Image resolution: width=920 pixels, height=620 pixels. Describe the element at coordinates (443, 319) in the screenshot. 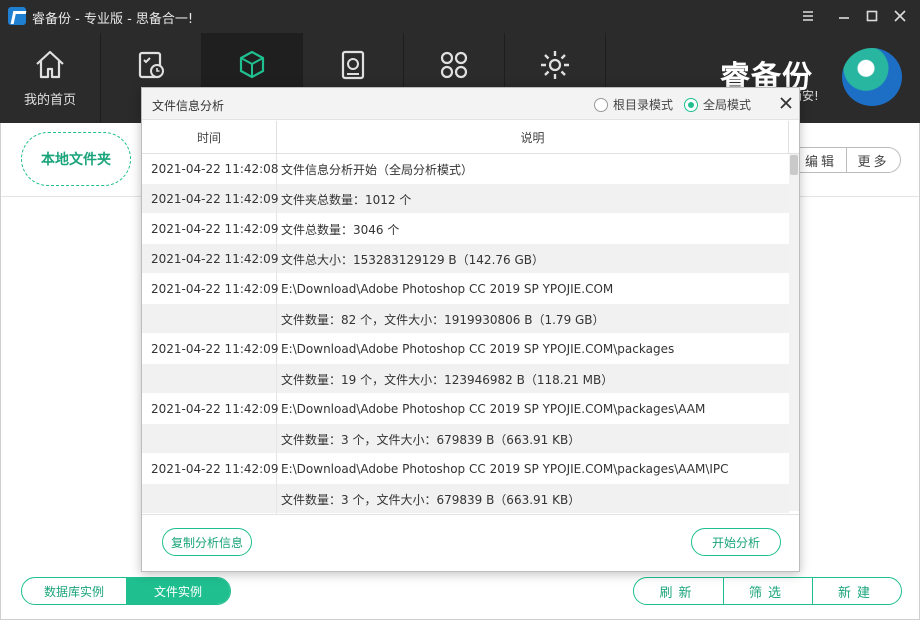

I see `row-description: 文件数量：82 个，文件大小：1919930806 B（1.79 GB）` at that location.